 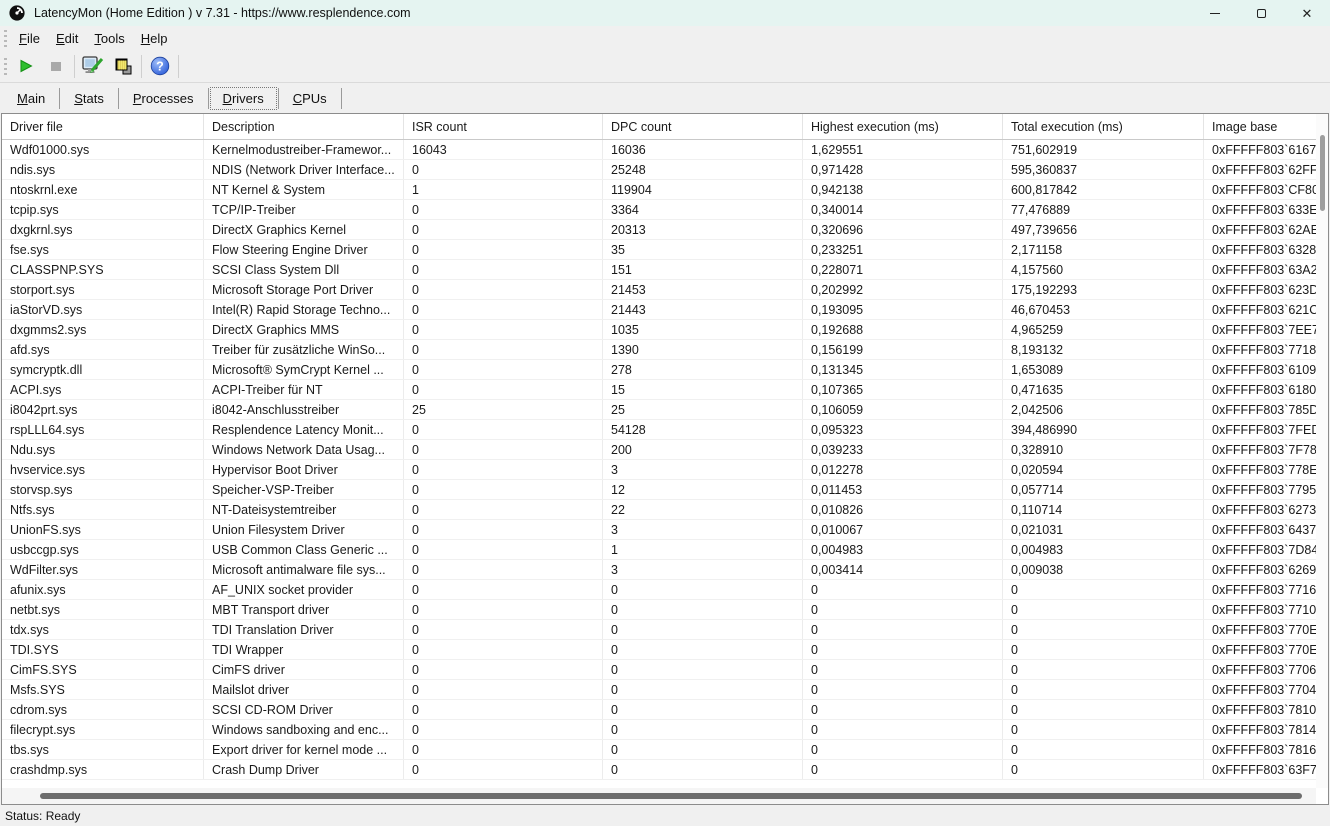 I want to click on column-header-image-base: Image base, so click(x=1266, y=126).